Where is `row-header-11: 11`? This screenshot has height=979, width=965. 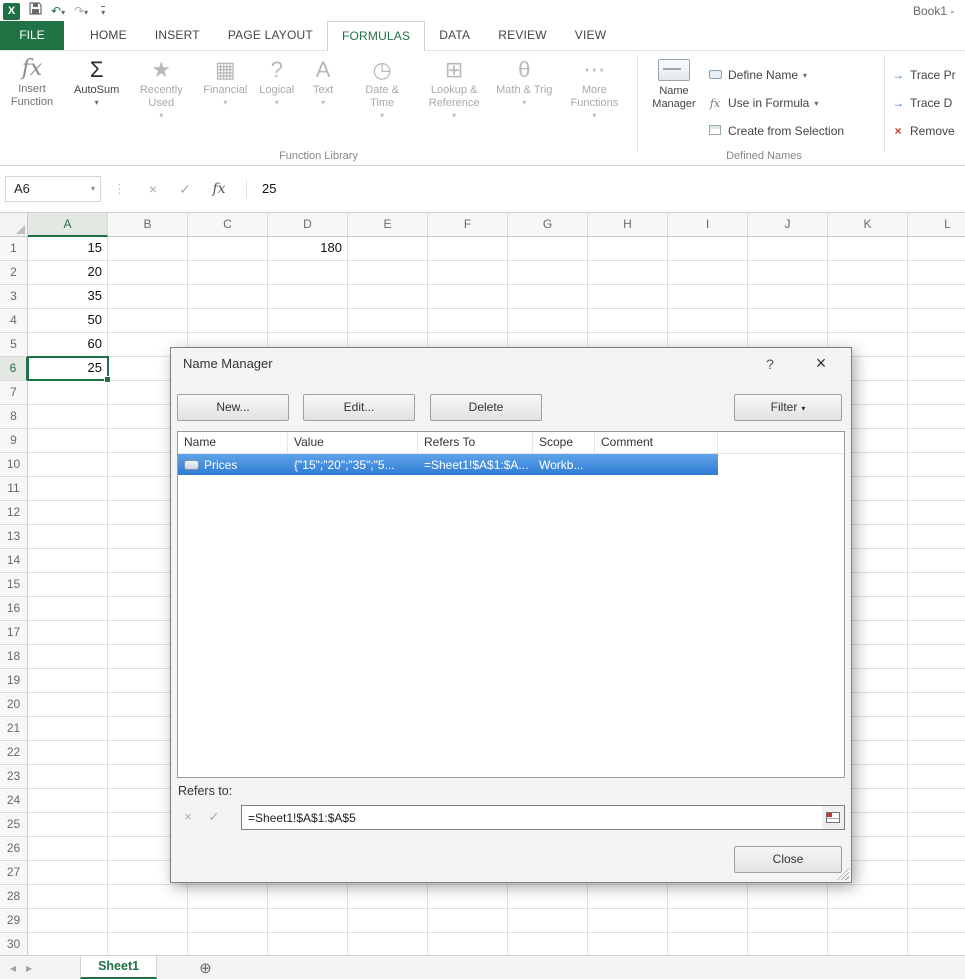
row-header-11: 11 is located at coordinates (14, 489).